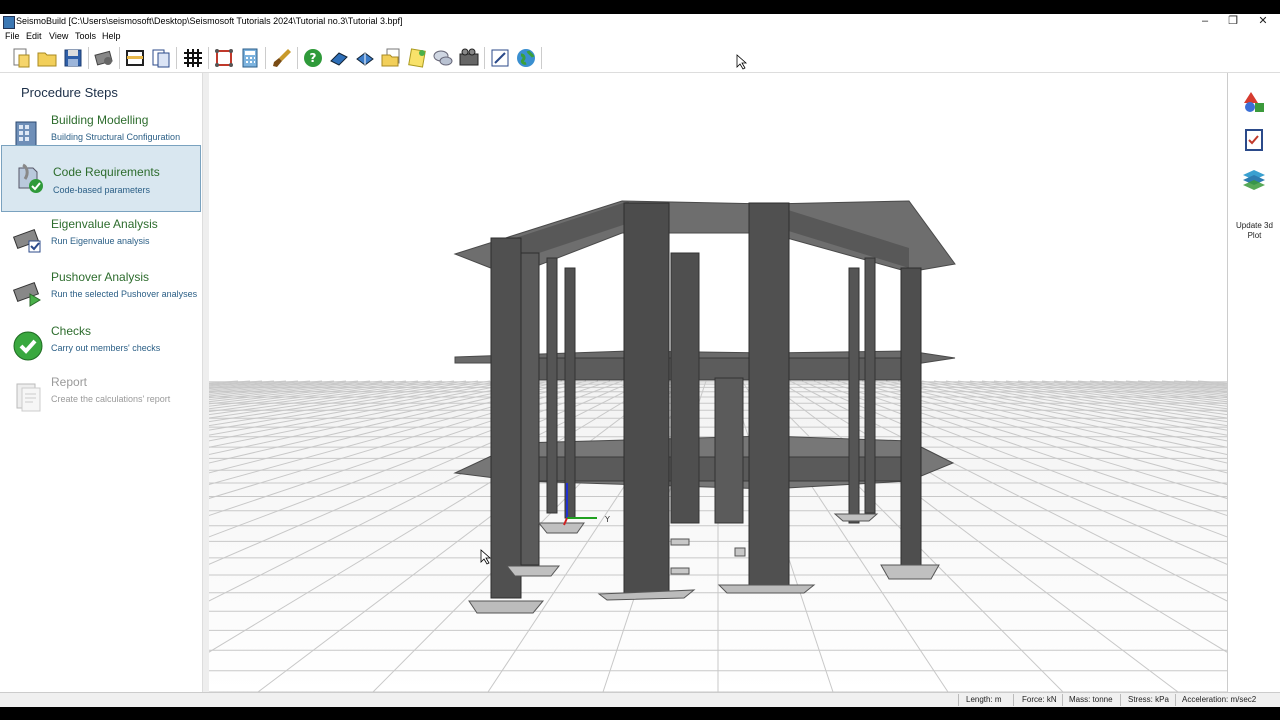 This screenshot has width=1280, height=720. What do you see at coordinates (28, 397) in the screenshot?
I see `report-icon` at bounding box center [28, 397].